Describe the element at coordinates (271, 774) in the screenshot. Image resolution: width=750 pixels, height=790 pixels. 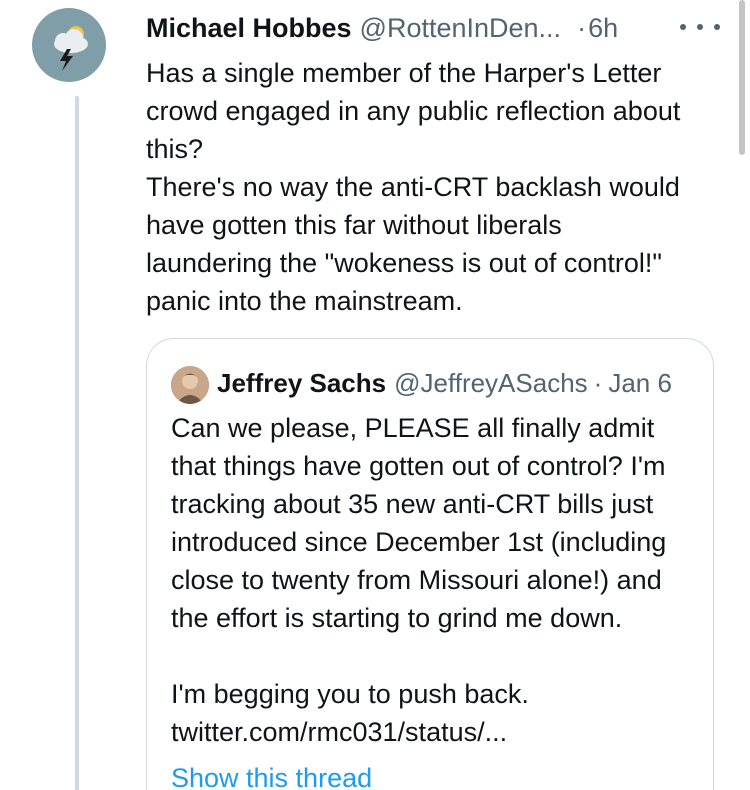
I see `show-thread-link: Show this thread` at that location.